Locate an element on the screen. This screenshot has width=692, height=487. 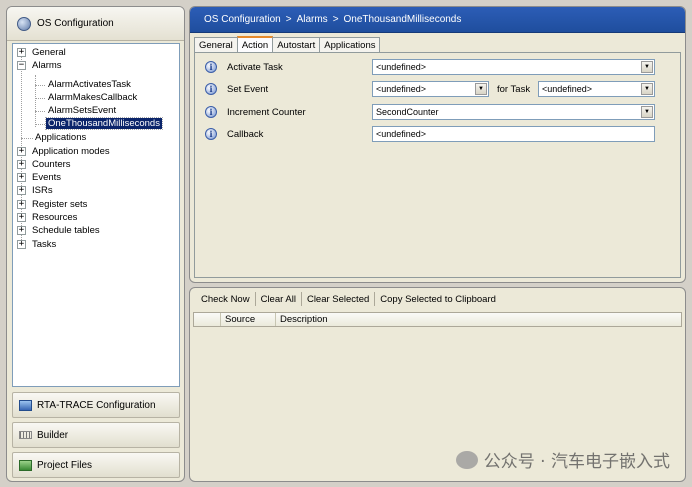
tree-item-label: Alarms is located at coordinates (47, 65).